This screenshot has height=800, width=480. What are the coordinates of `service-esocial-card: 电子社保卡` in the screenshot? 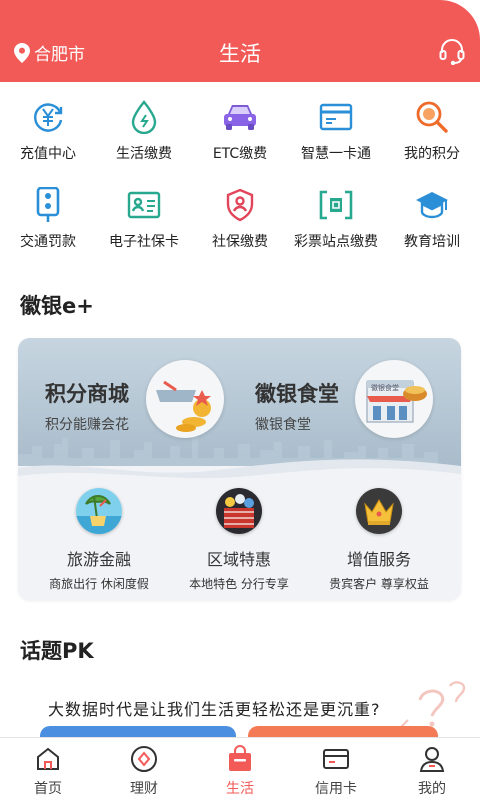 It's located at (144, 227).